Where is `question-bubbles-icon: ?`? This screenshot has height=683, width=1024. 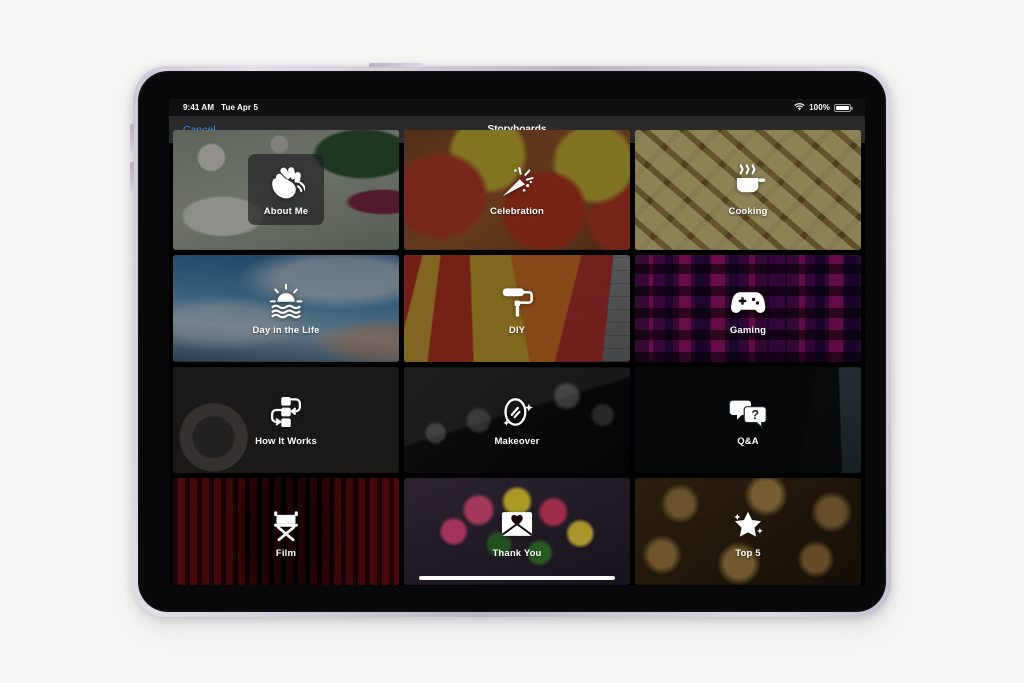
question-bubbles-icon: ? is located at coordinates (748, 412).